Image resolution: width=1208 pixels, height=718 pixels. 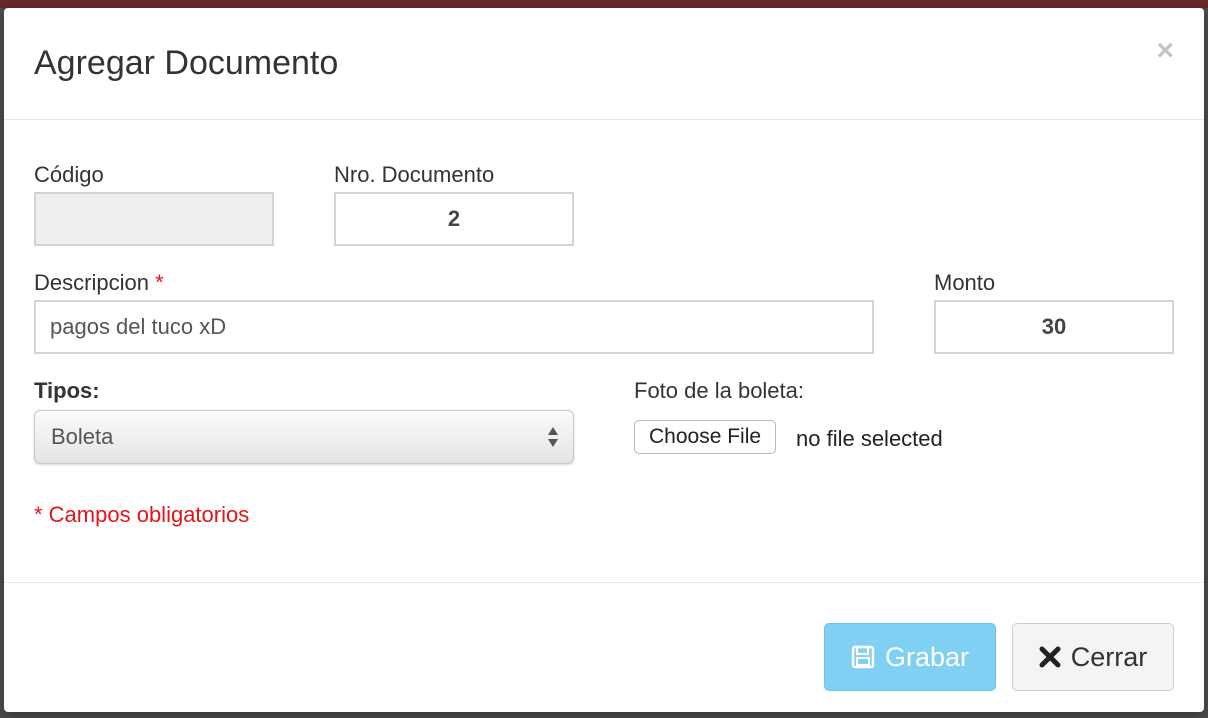 What do you see at coordinates (142, 514) in the screenshot?
I see `required-fields-note: * Campos obligatorios` at bounding box center [142, 514].